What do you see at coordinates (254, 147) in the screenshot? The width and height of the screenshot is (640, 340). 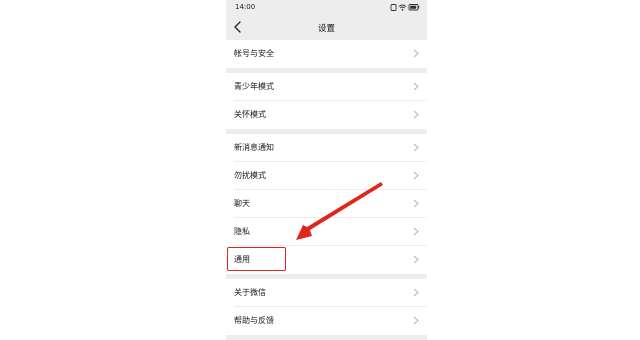 I see `settings-item-label: 新消息通知` at bounding box center [254, 147].